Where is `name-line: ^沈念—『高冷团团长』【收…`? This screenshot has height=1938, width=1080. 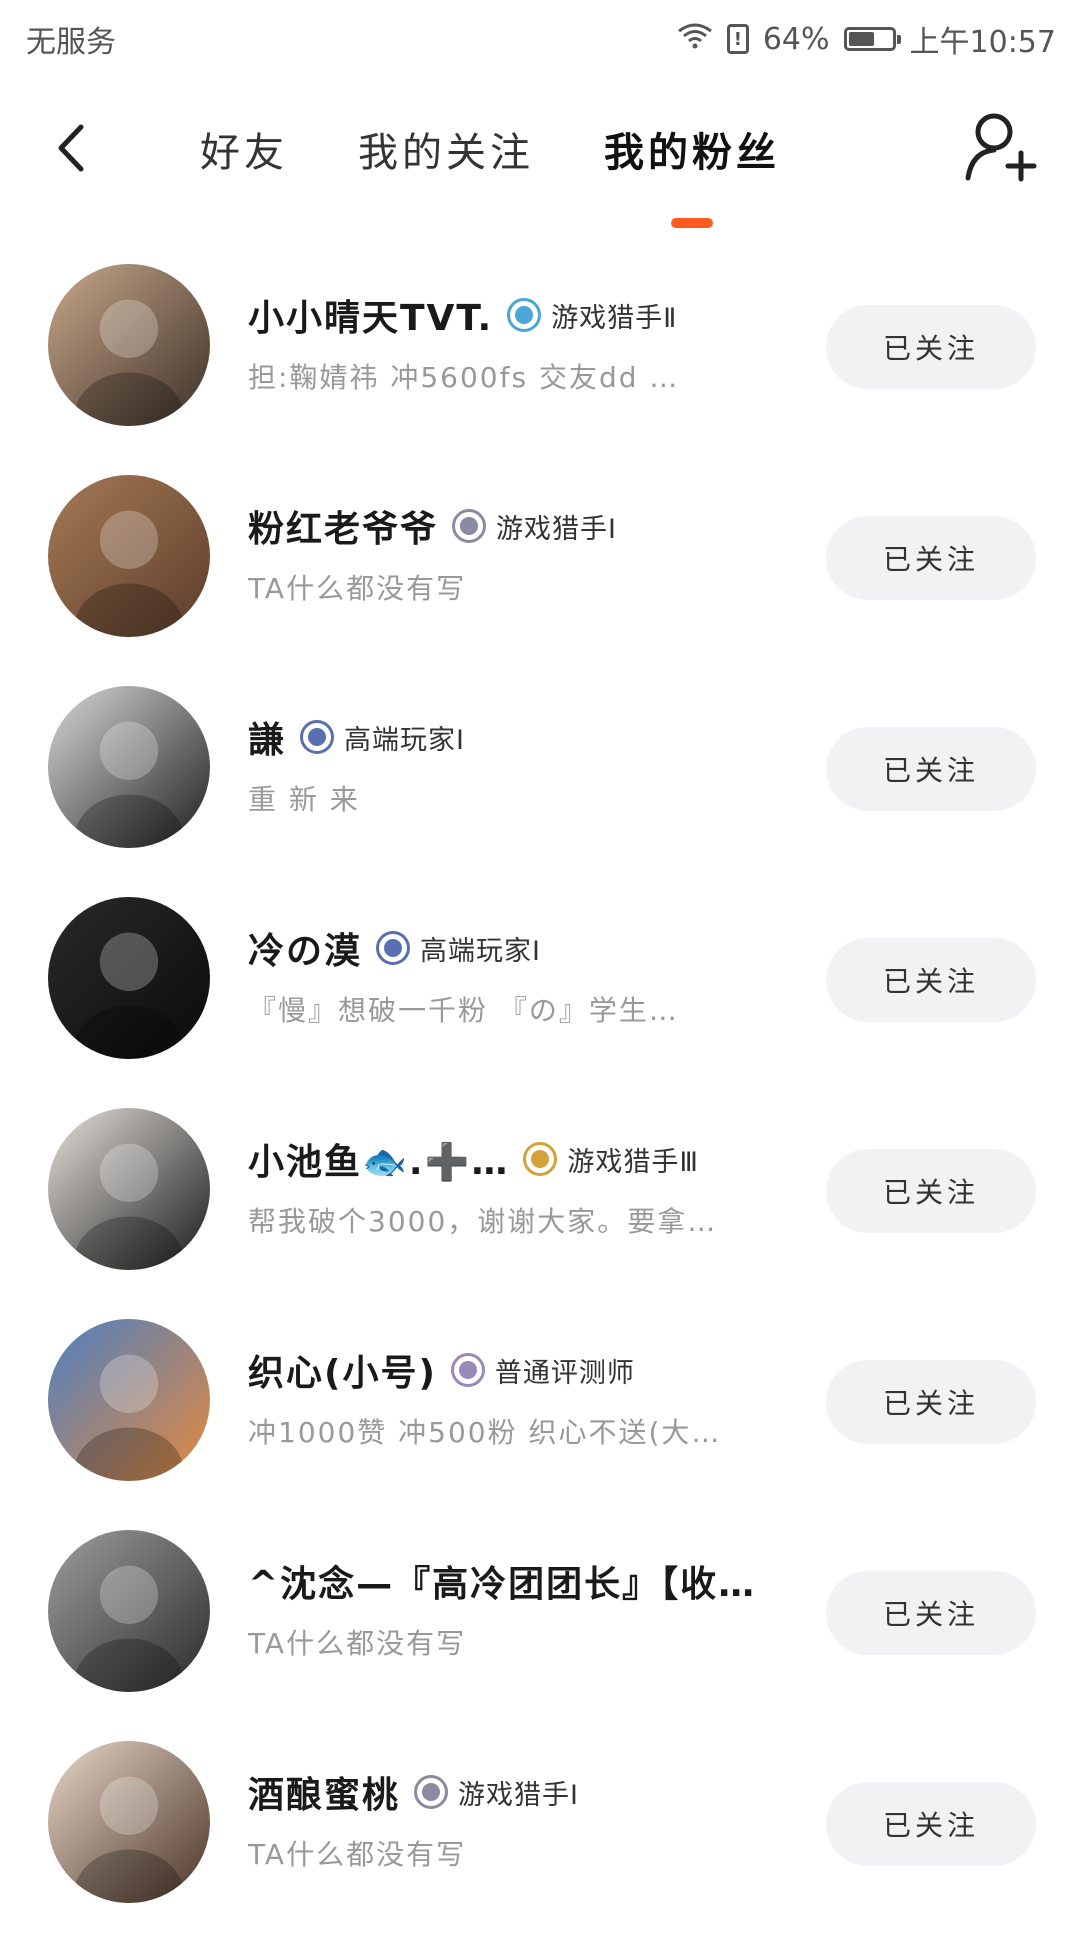 name-line: ^沈念—『高冷团团长』【收… is located at coordinates (528, 1581).